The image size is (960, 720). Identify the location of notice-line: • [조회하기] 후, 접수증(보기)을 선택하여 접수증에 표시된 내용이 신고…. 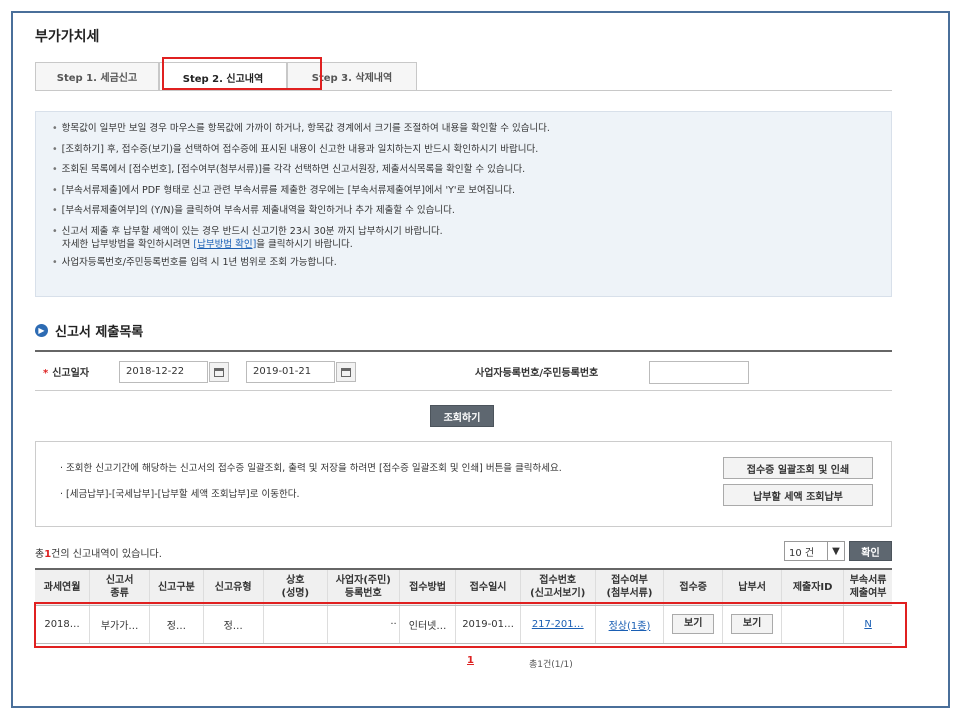
(295, 149).